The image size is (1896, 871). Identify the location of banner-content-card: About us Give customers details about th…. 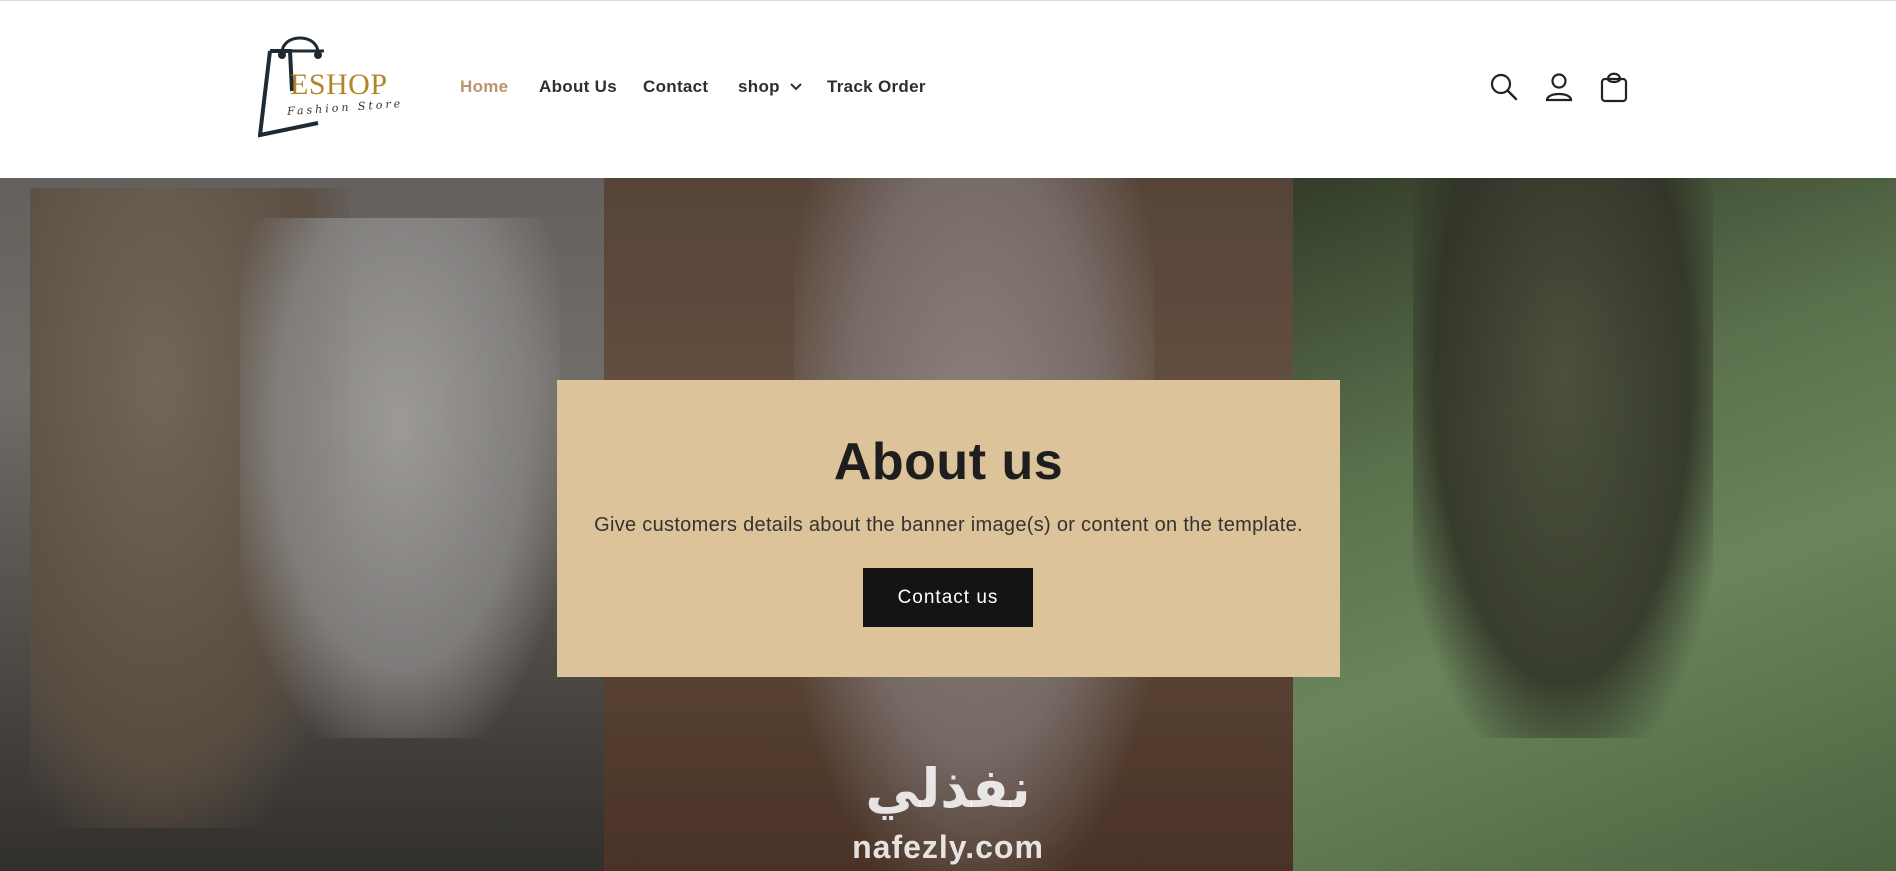
(948, 528).